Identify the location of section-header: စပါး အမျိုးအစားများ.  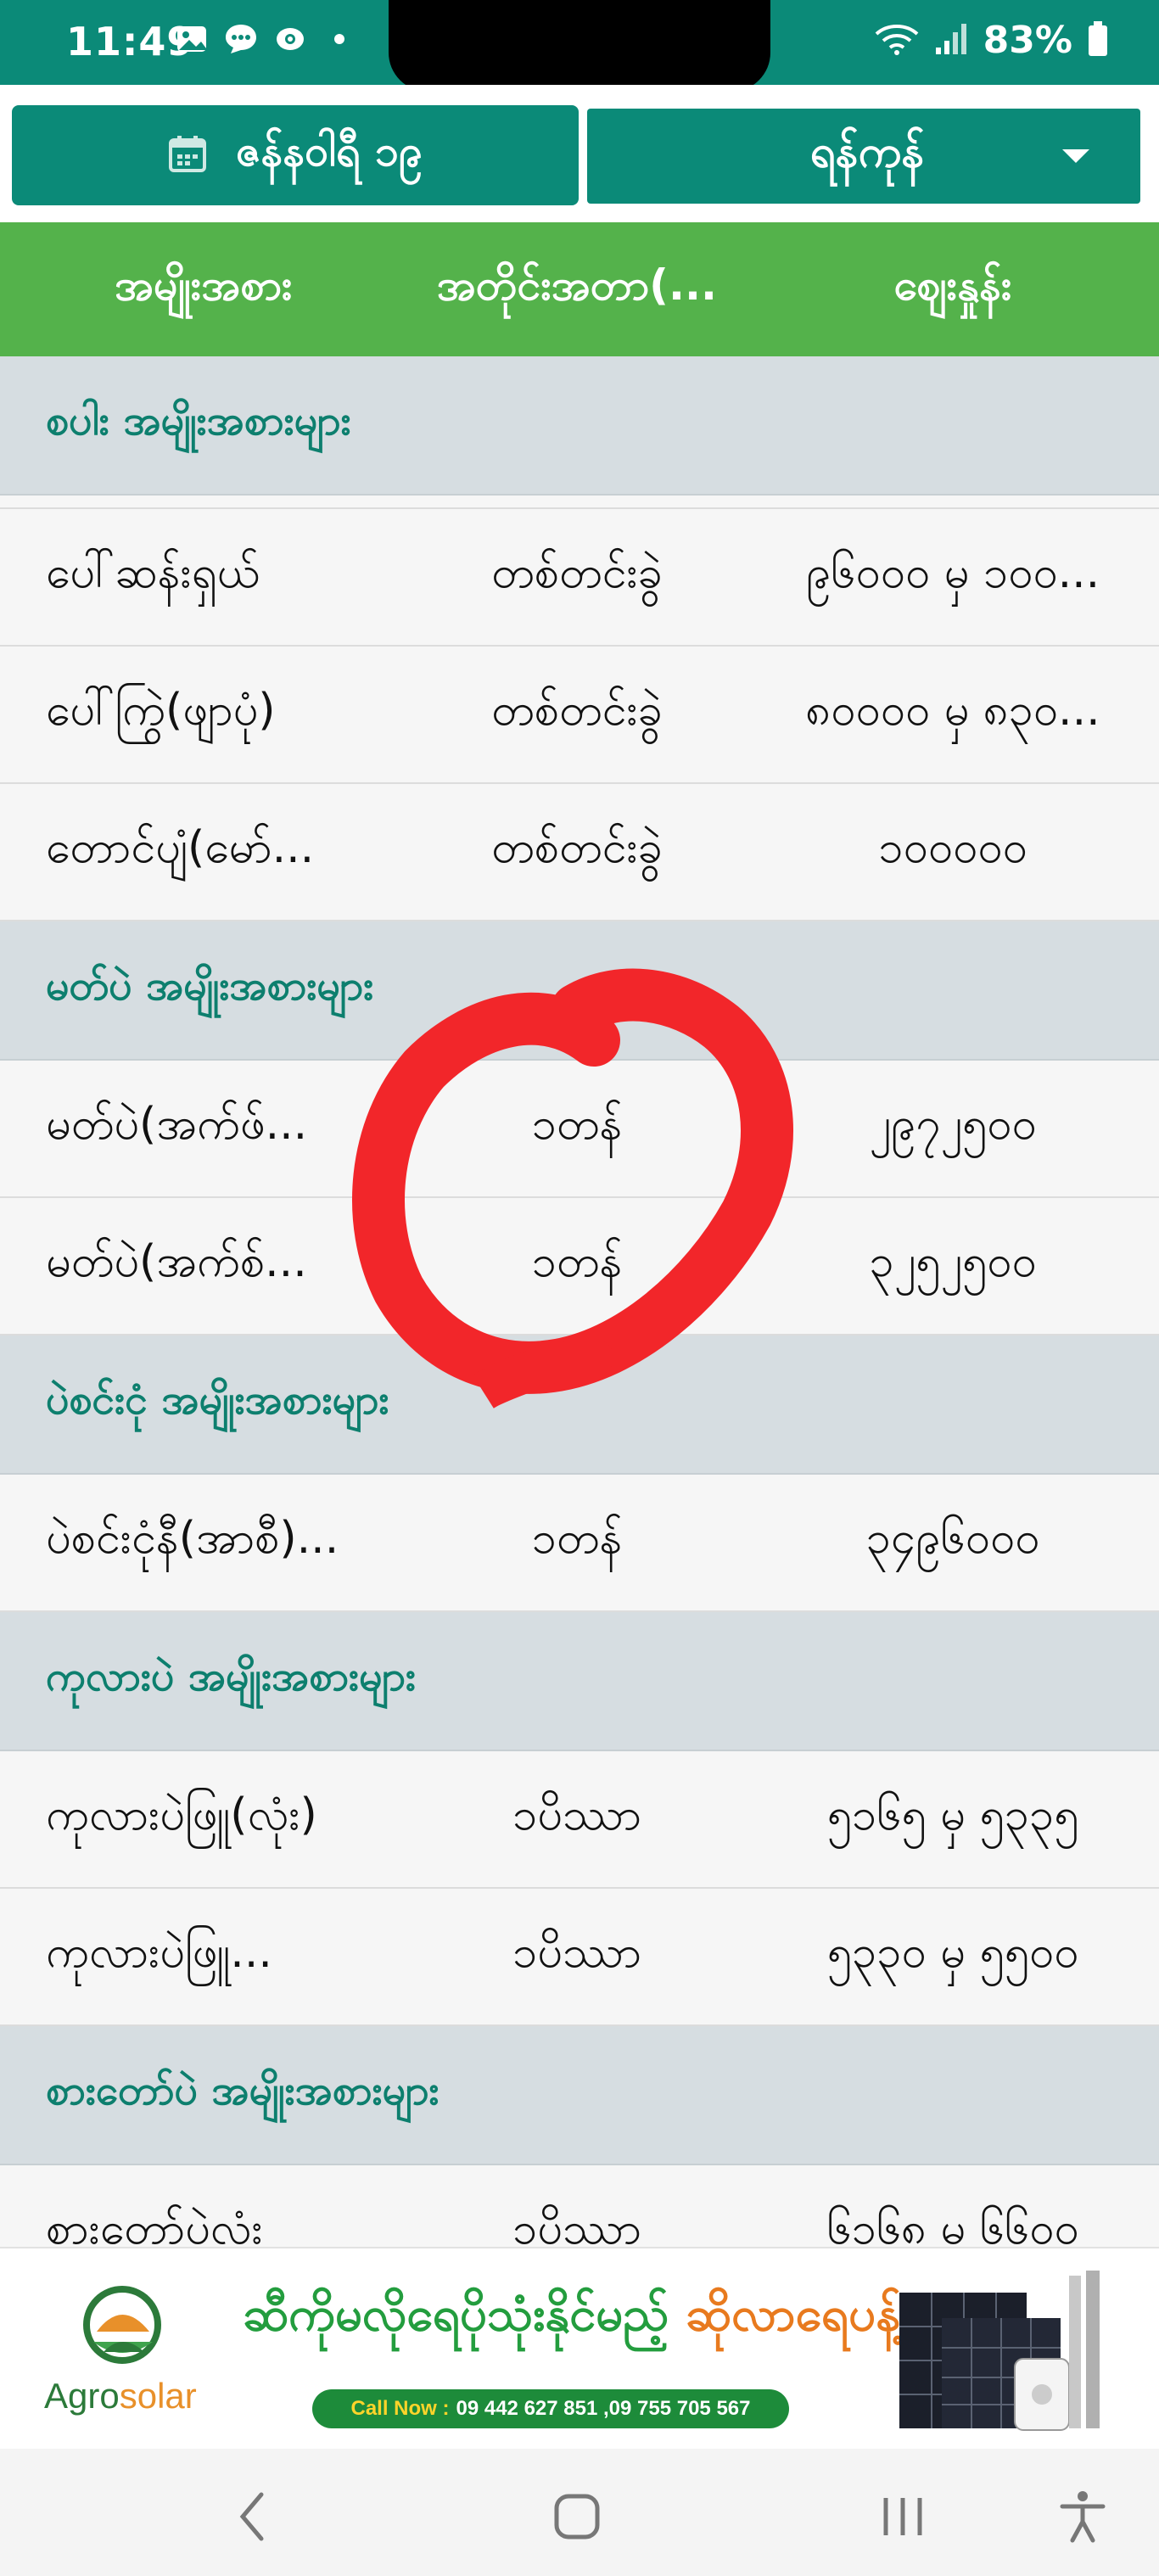
(579, 426).